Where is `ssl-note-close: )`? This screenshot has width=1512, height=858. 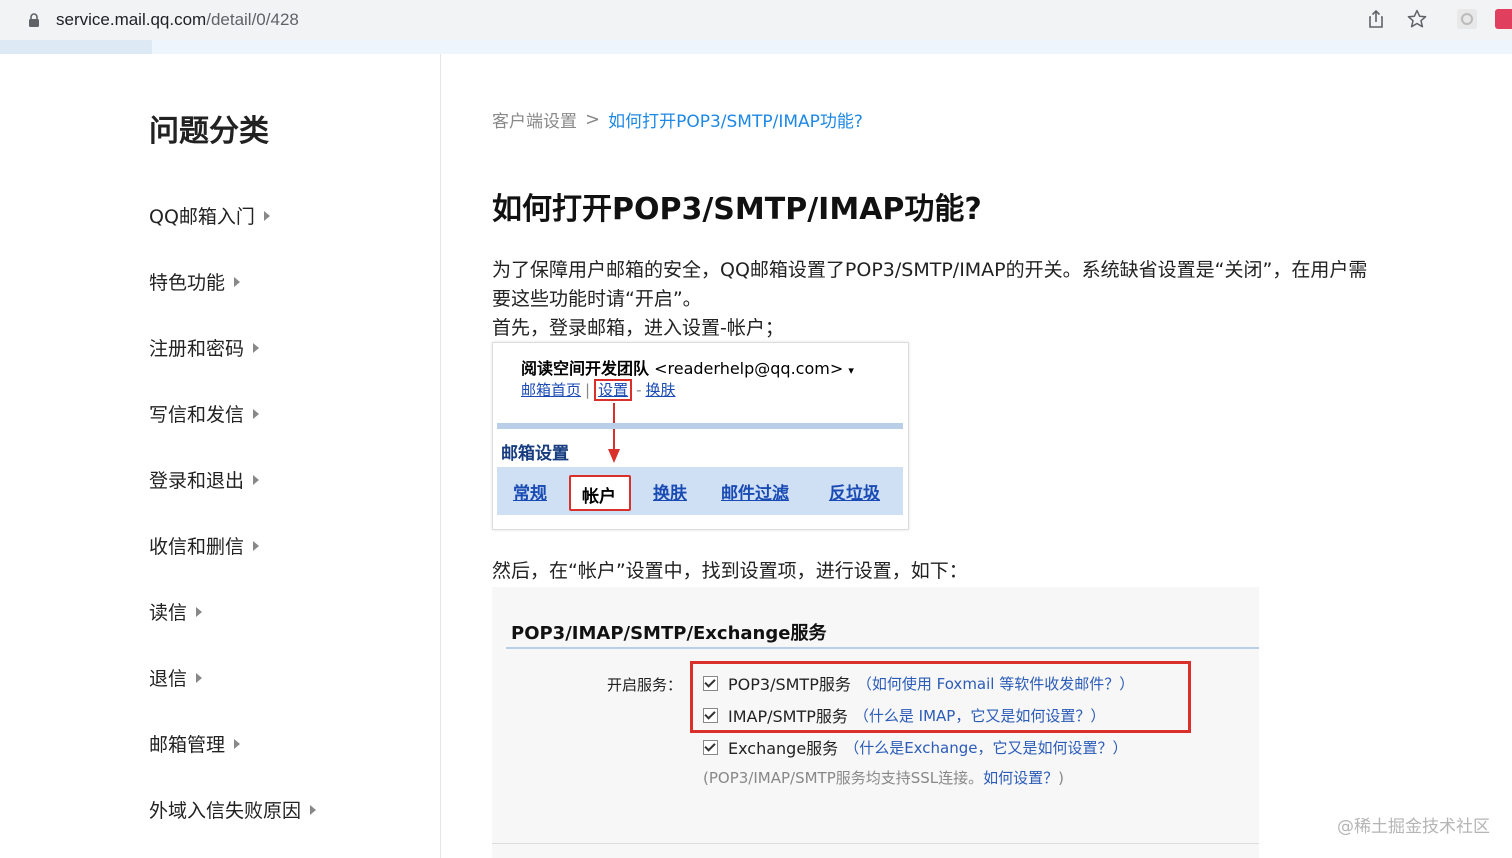
ssl-note-close: ) is located at coordinates (1061, 778).